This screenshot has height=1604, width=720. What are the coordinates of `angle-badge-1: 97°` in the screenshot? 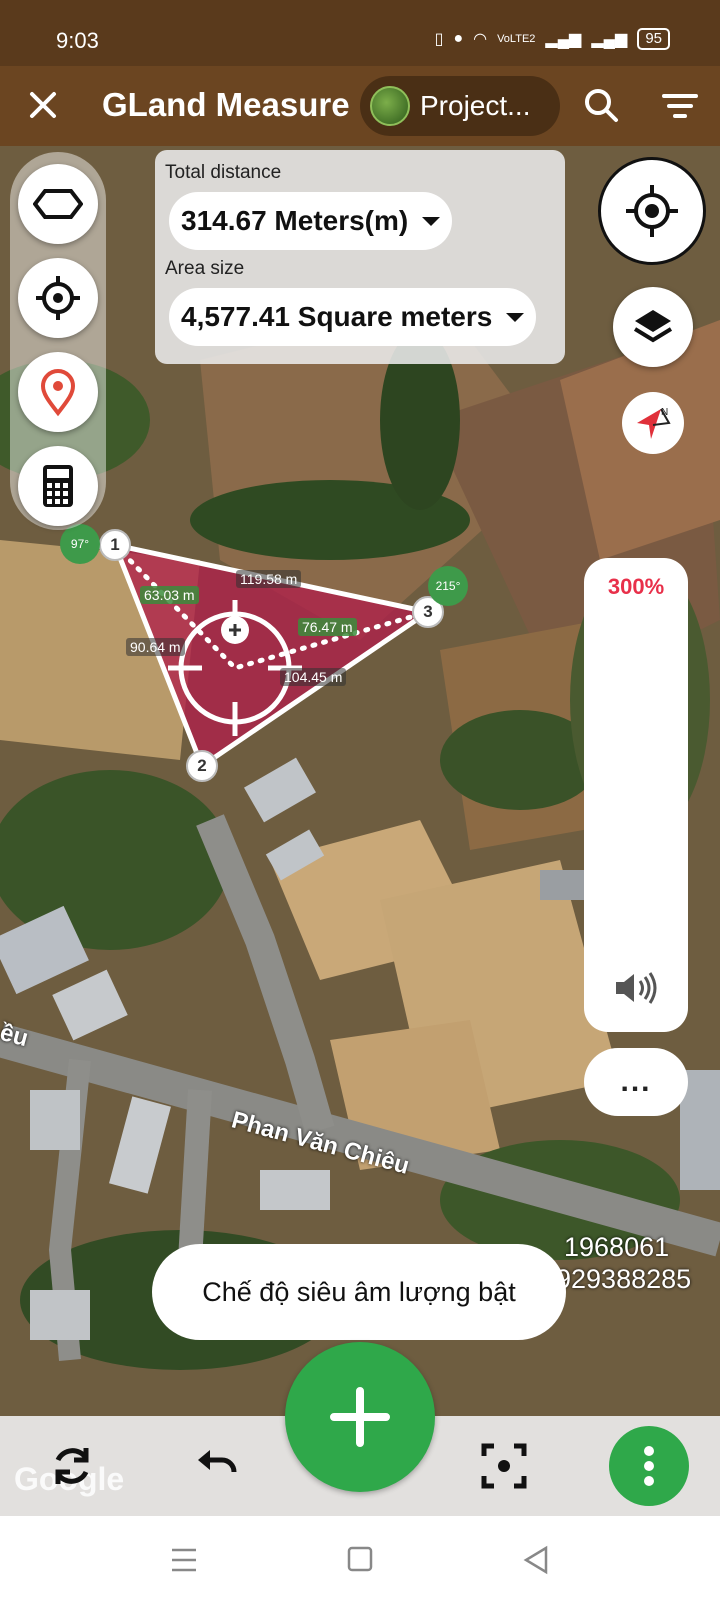 It's located at (80, 544).